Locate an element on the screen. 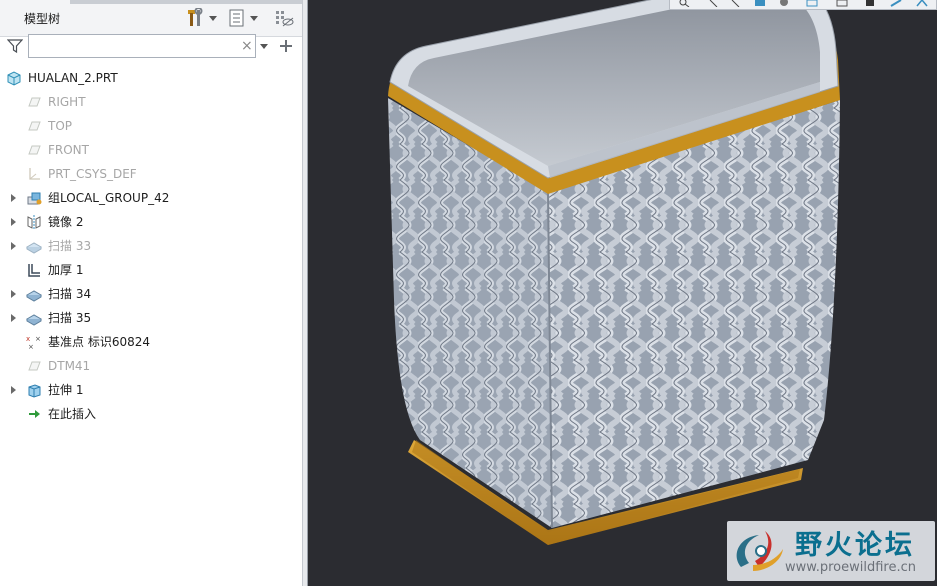  tree-root-label: HUALAN_2.PRT is located at coordinates (73, 78).